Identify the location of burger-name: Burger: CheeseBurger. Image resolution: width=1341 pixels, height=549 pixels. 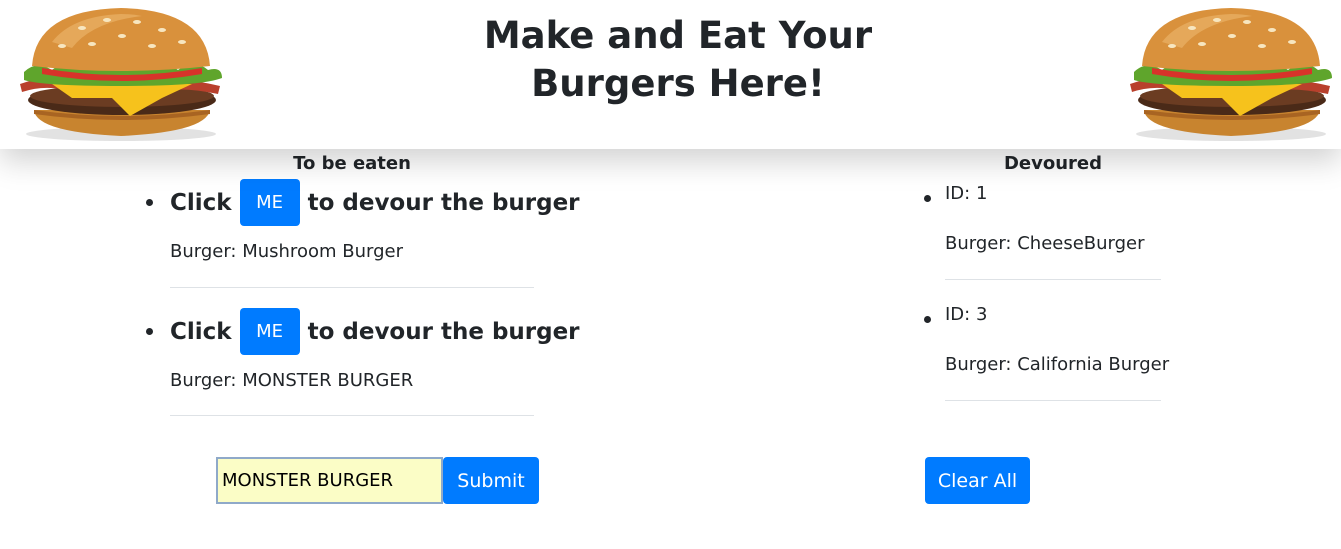
(1045, 243).